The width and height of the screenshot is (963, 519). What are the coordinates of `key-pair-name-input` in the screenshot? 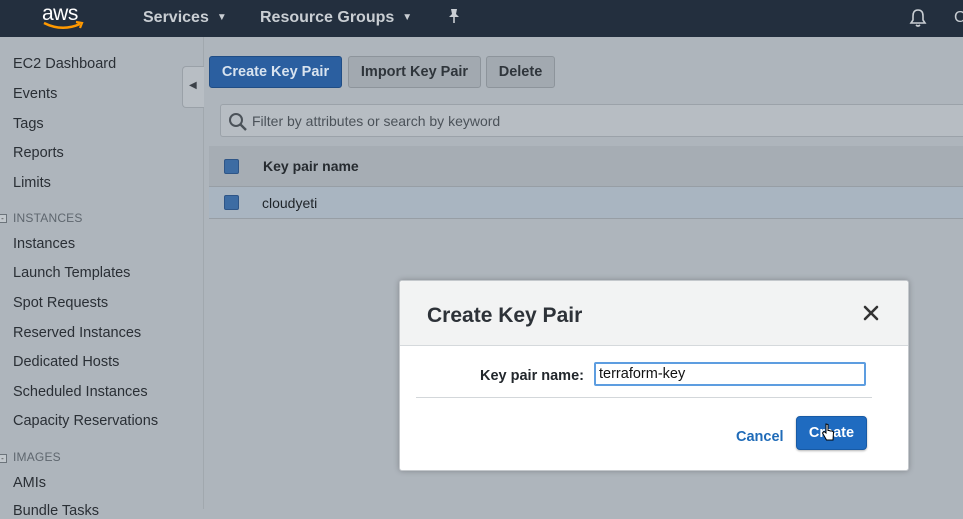 It's located at (730, 374).